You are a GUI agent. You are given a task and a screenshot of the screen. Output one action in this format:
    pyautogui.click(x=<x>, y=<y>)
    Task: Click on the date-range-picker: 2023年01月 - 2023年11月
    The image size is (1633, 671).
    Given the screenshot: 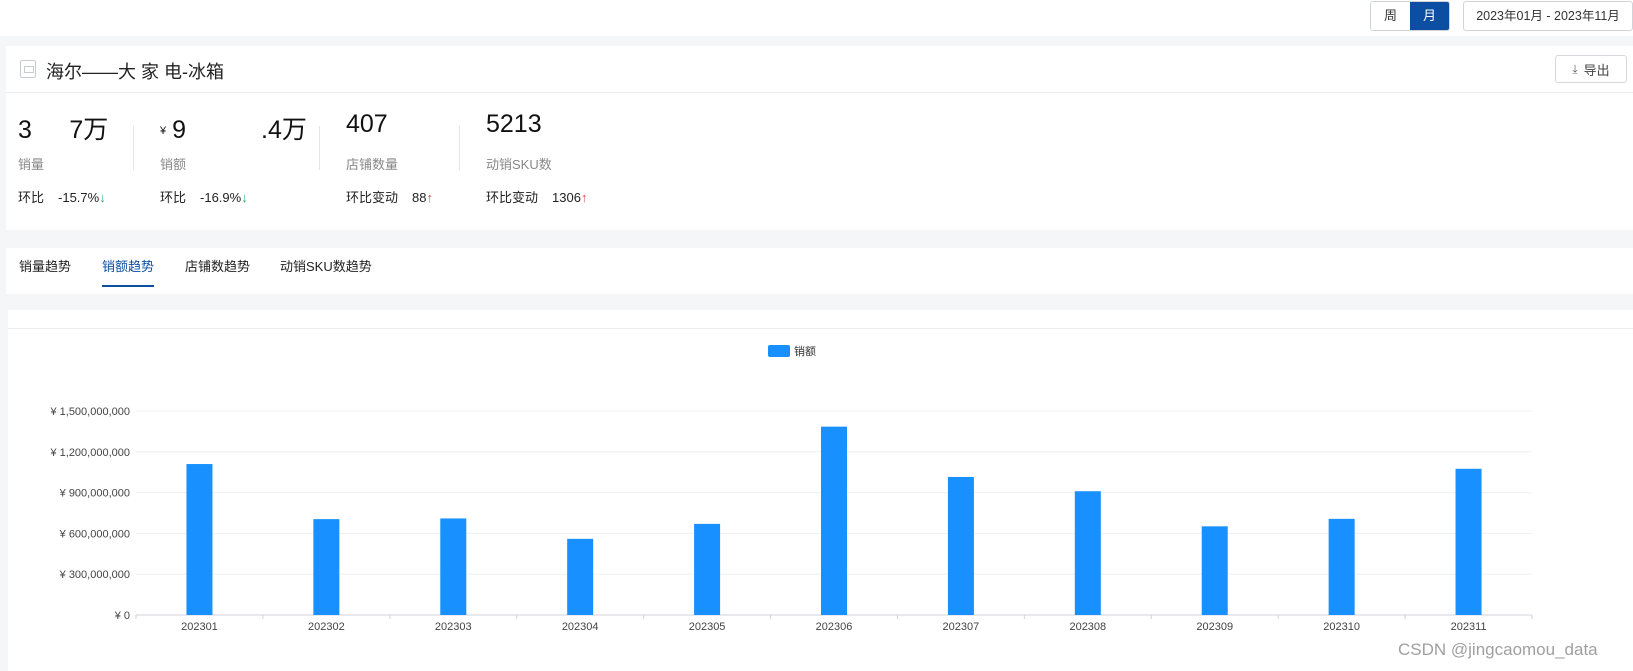 What is the action you would take?
    pyautogui.click(x=1548, y=16)
    